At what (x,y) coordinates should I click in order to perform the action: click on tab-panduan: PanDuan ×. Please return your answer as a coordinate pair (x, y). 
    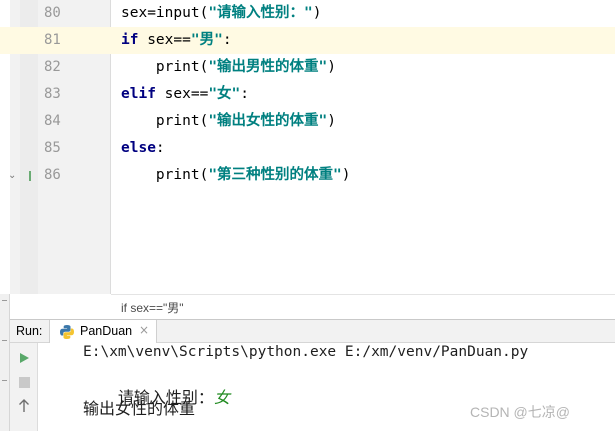
    Looking at the image, I should click on (103, 332).